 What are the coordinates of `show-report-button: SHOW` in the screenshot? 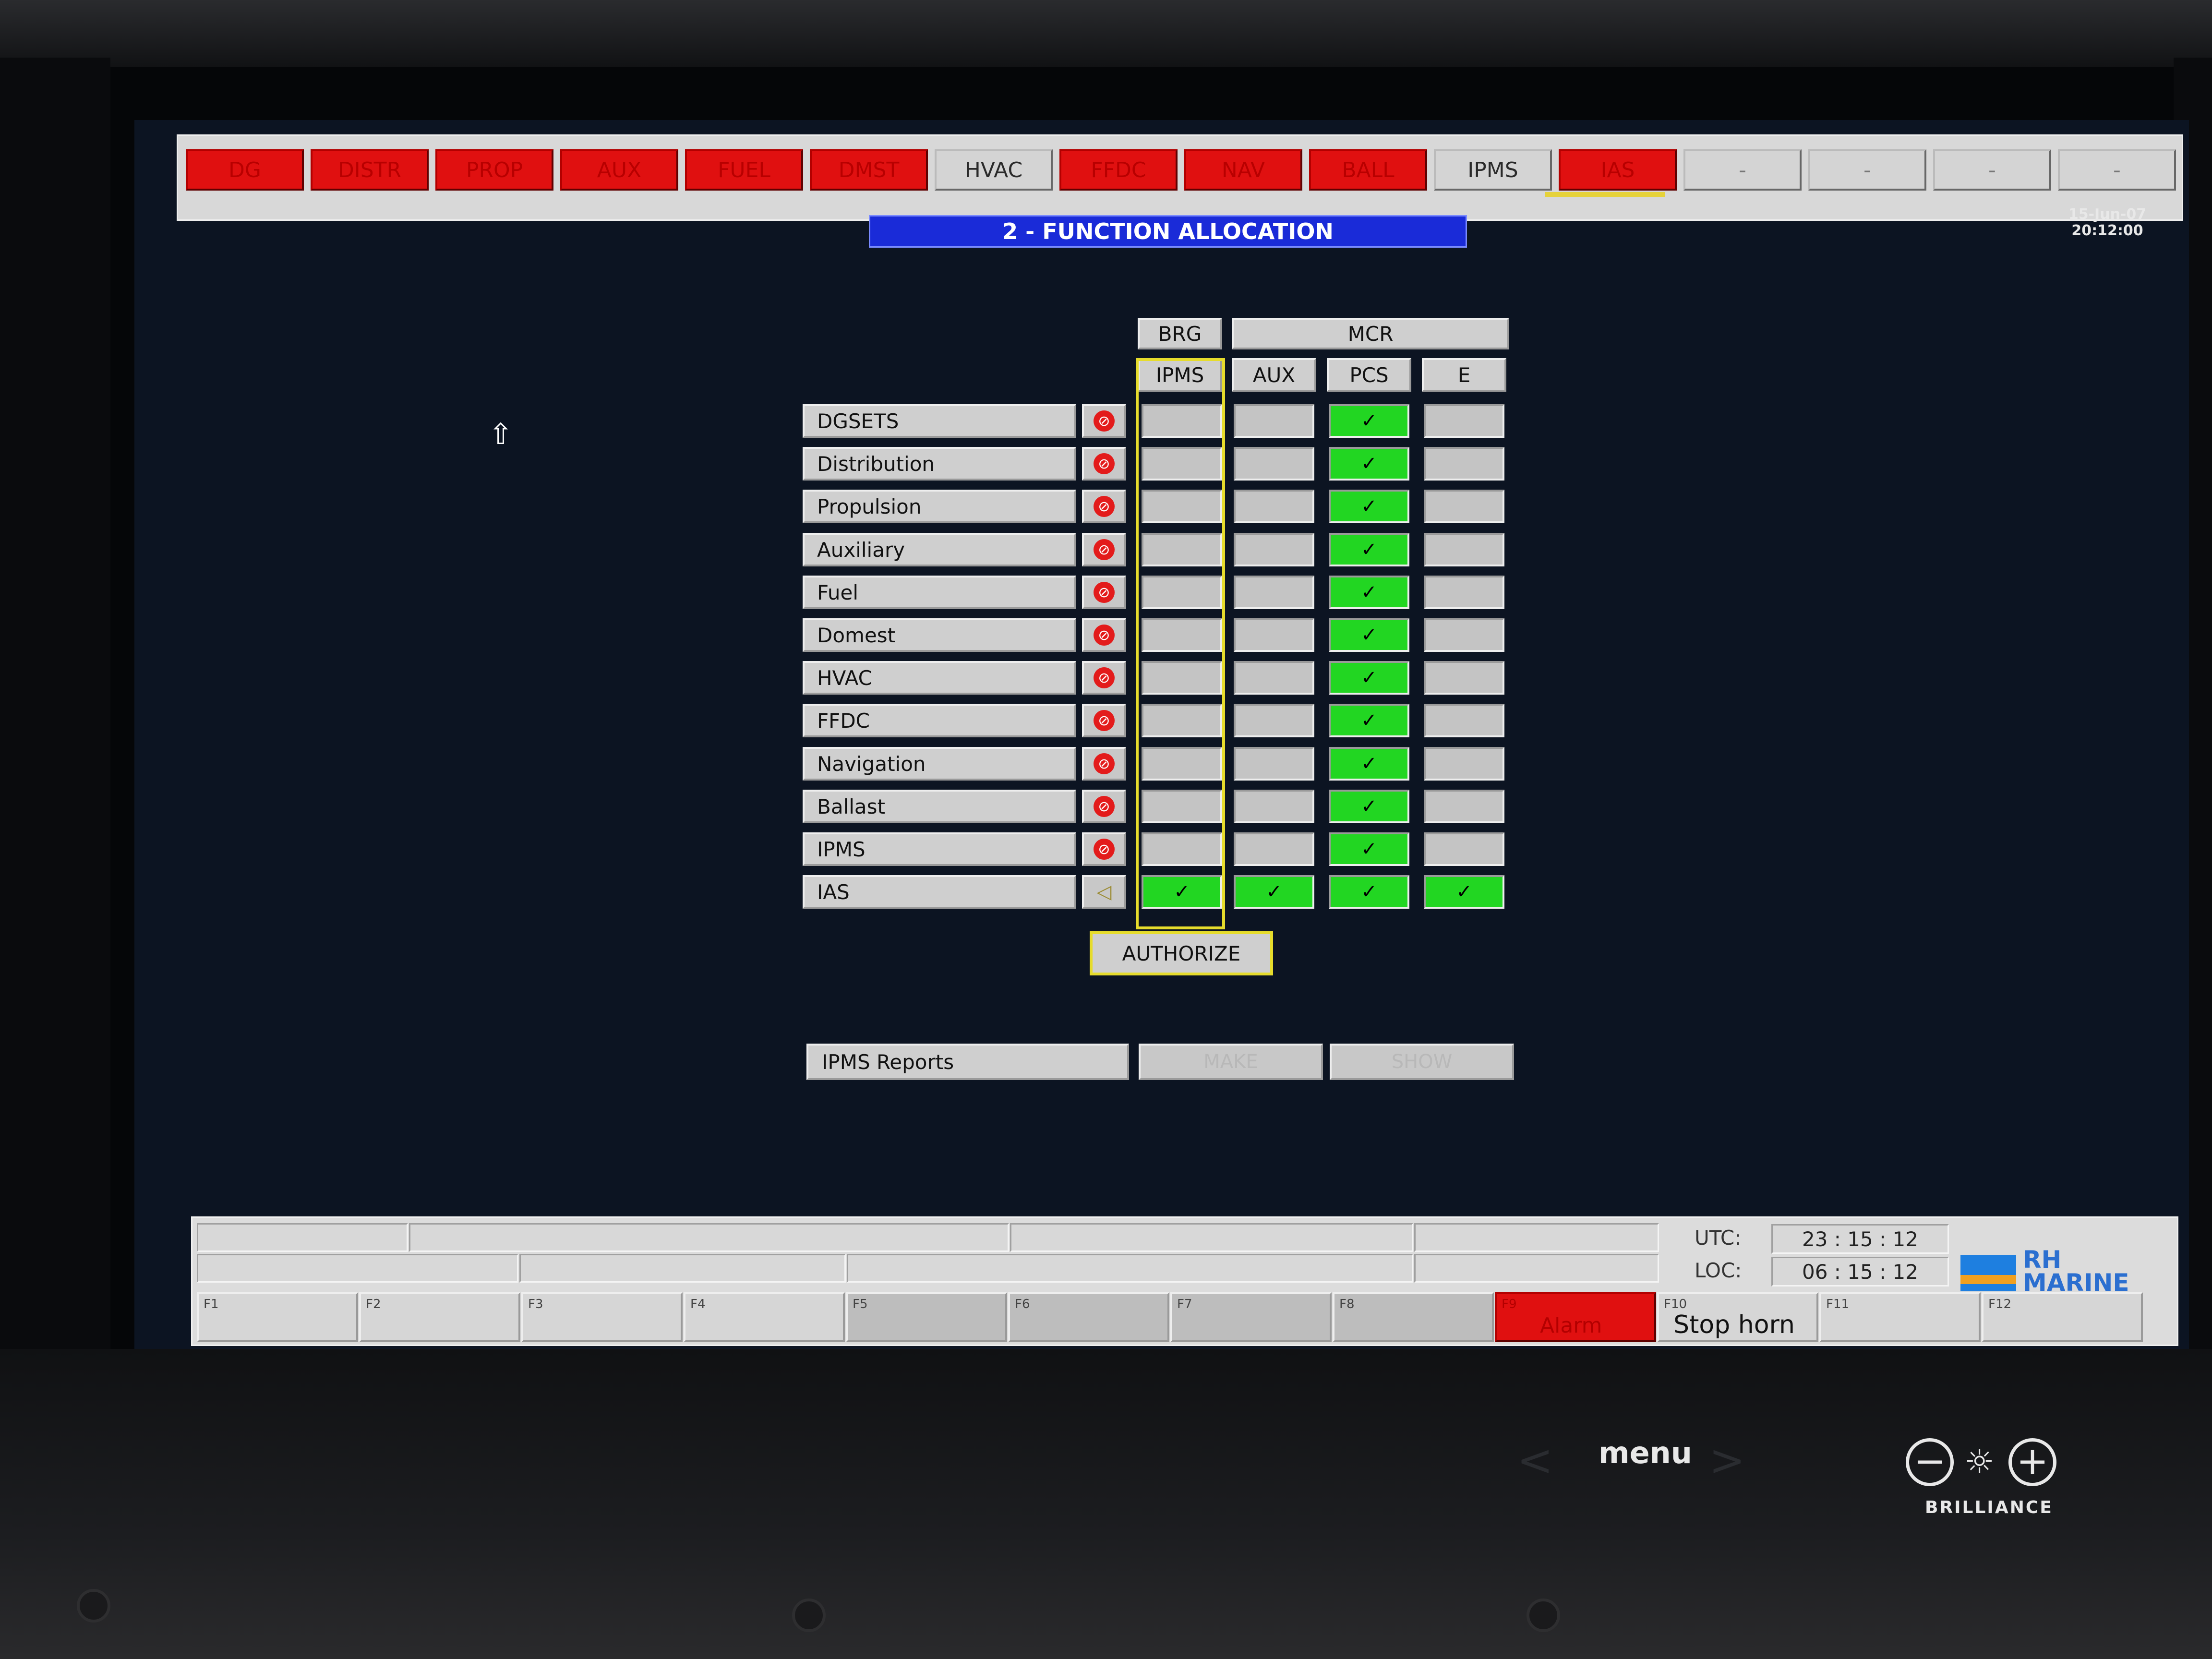 It's located at (1422, 1062).